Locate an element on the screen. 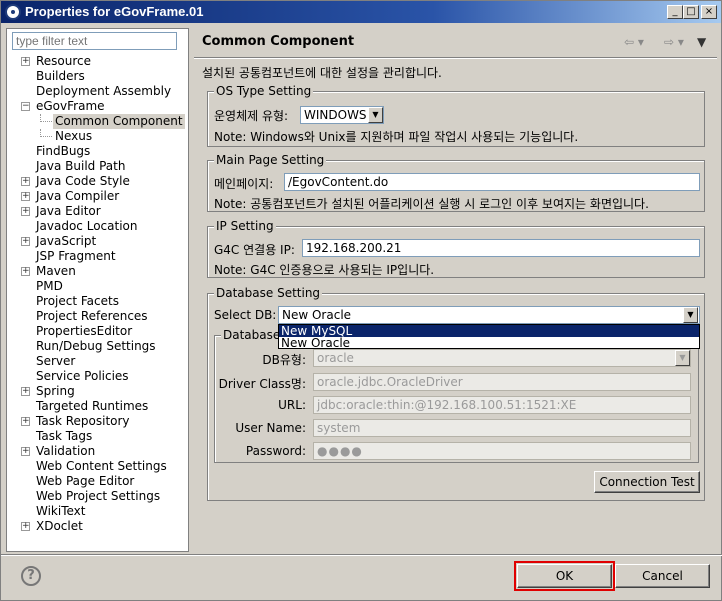  tree-item: Deployment Assembly is located at coordinates (97, 91).